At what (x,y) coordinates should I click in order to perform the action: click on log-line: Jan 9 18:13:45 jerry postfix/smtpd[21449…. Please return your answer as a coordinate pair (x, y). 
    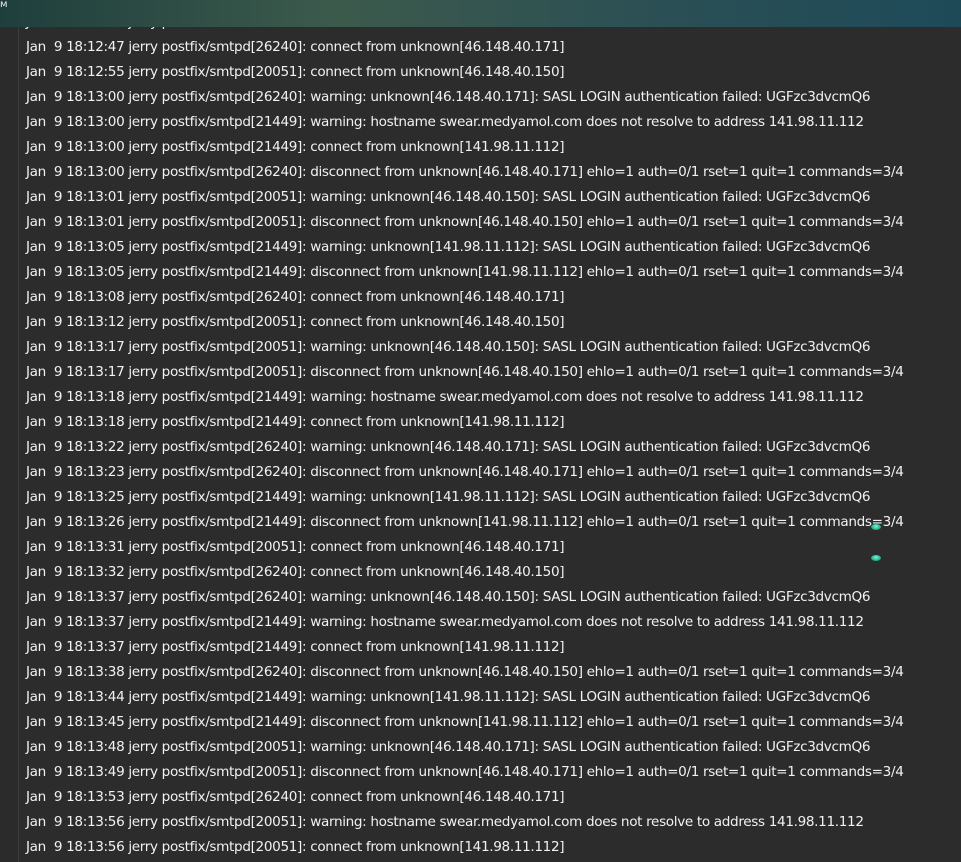
    Looking at the image, I should click on (465, 722).